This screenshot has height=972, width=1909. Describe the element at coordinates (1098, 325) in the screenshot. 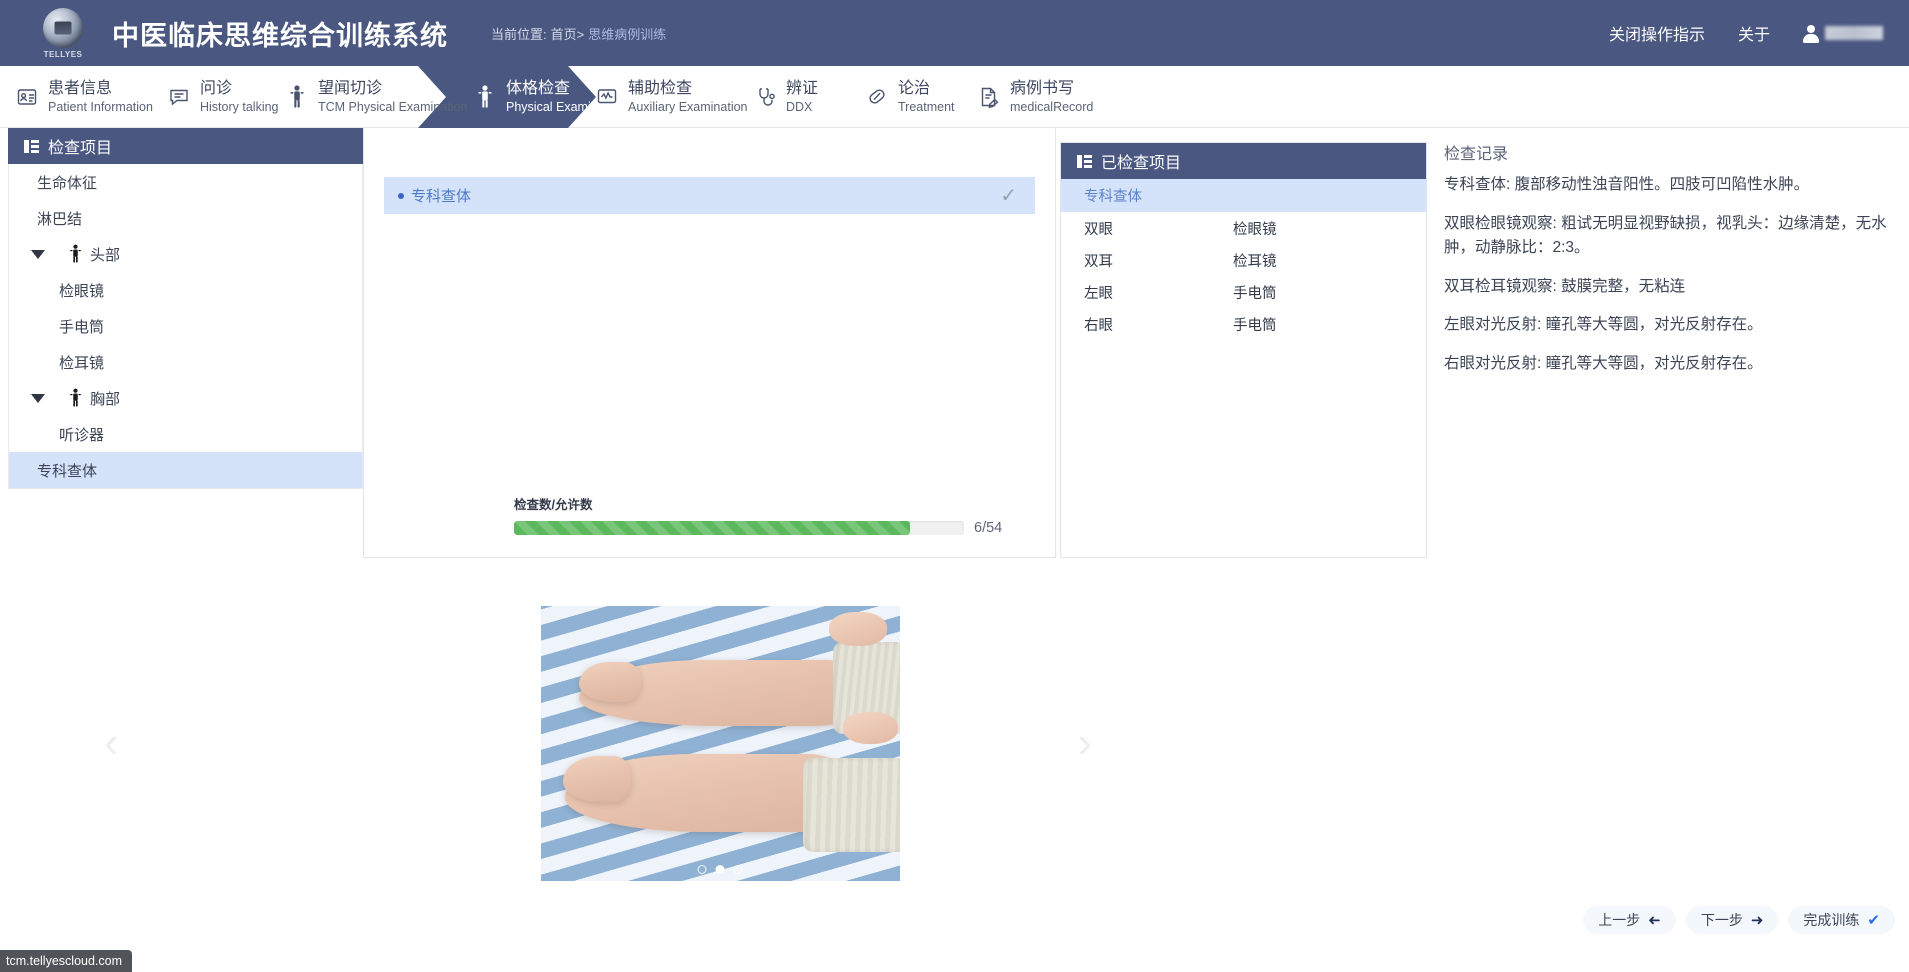

I see `examined-item-part: 右眼` at that location.